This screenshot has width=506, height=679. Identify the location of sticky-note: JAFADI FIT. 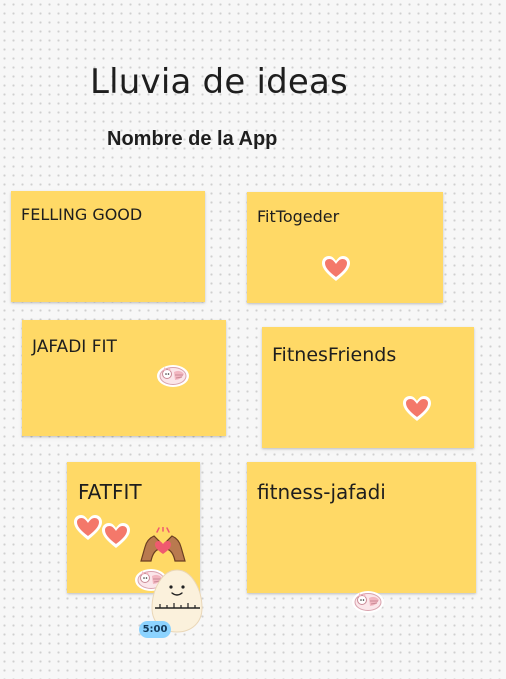
(124, 378).